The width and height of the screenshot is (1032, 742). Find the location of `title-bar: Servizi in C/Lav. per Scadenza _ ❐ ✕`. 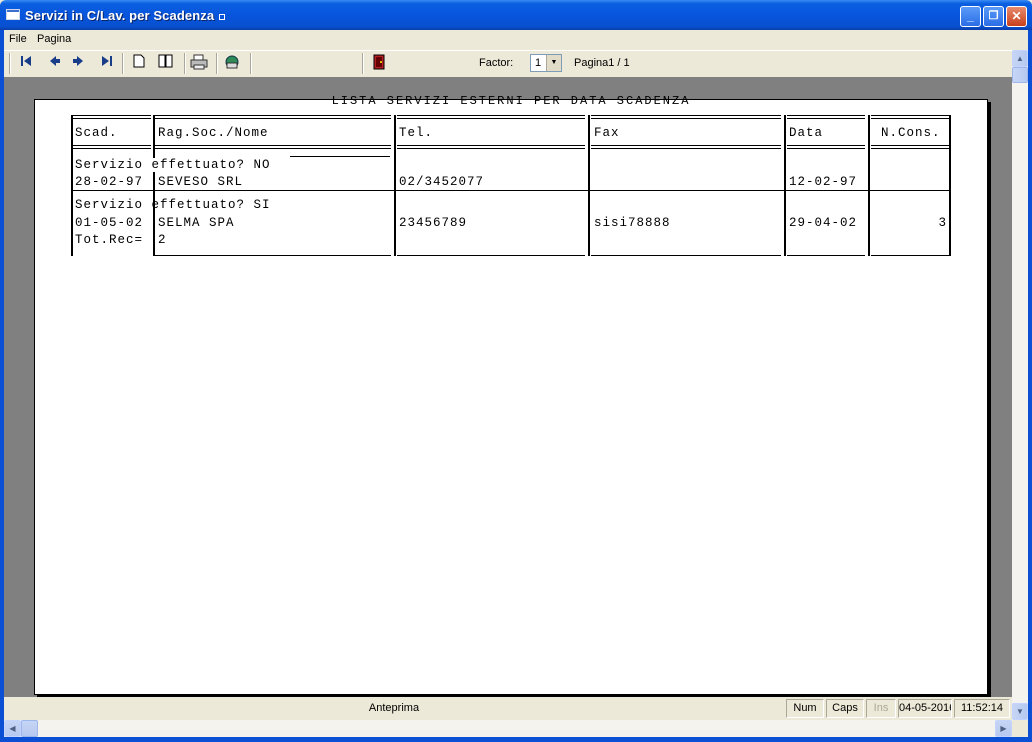

title-bar: Servizi in C/Lav. per Scadenza _ ❐ ✕ is located at coordinates (516, 15).